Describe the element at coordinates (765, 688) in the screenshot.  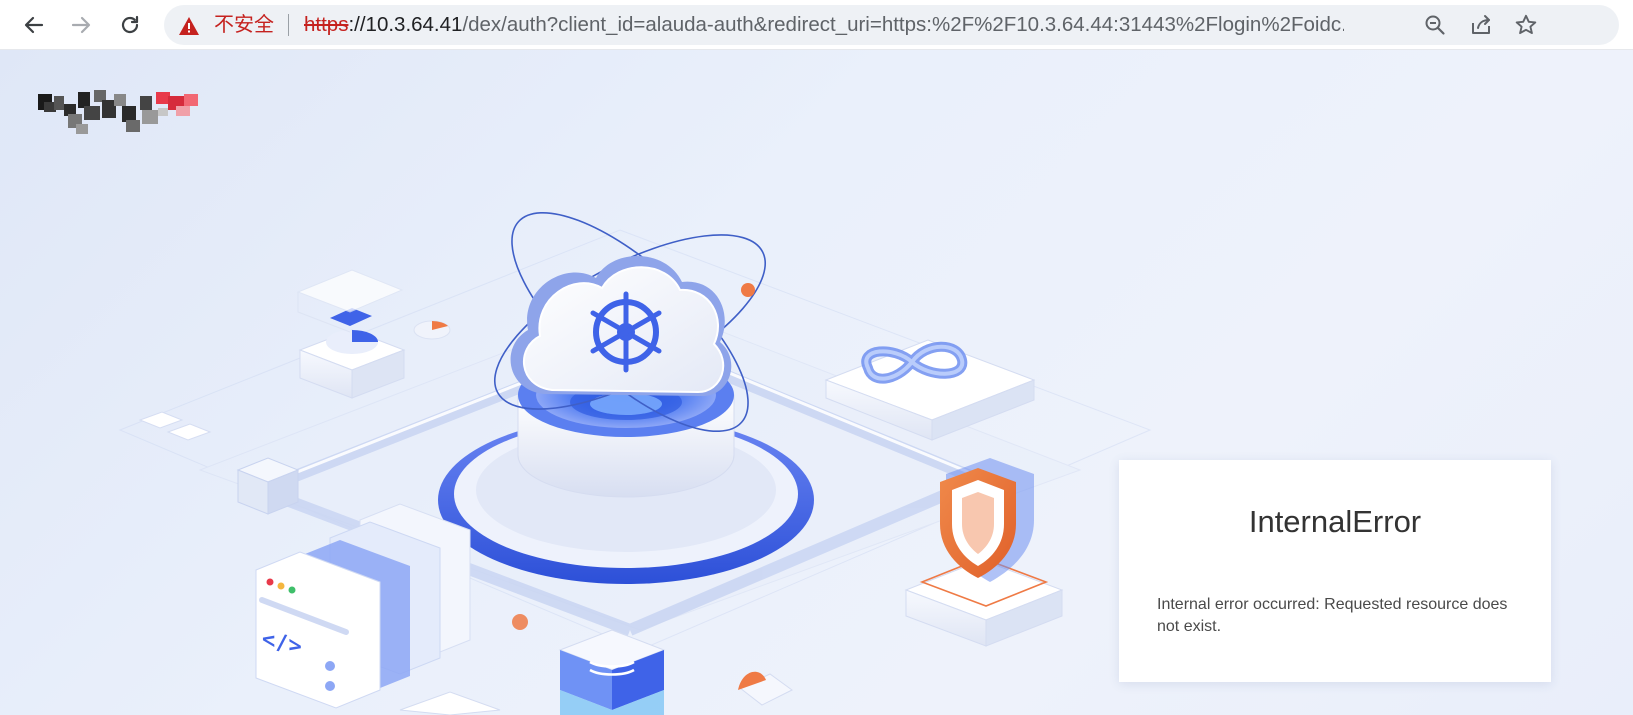
I see `orange-cone` at that location.